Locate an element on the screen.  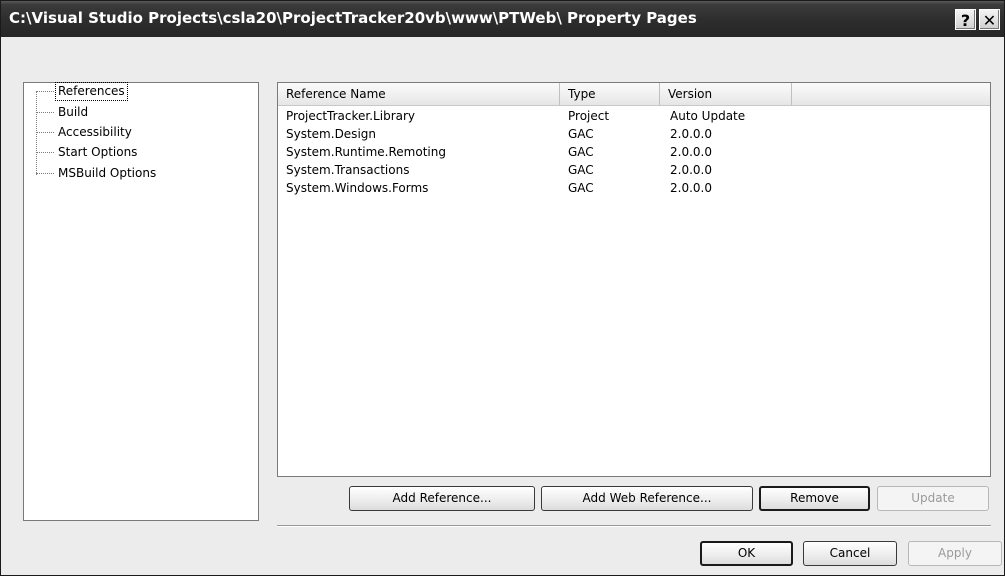
help-icon: ? is located at coordinates (965, 20).